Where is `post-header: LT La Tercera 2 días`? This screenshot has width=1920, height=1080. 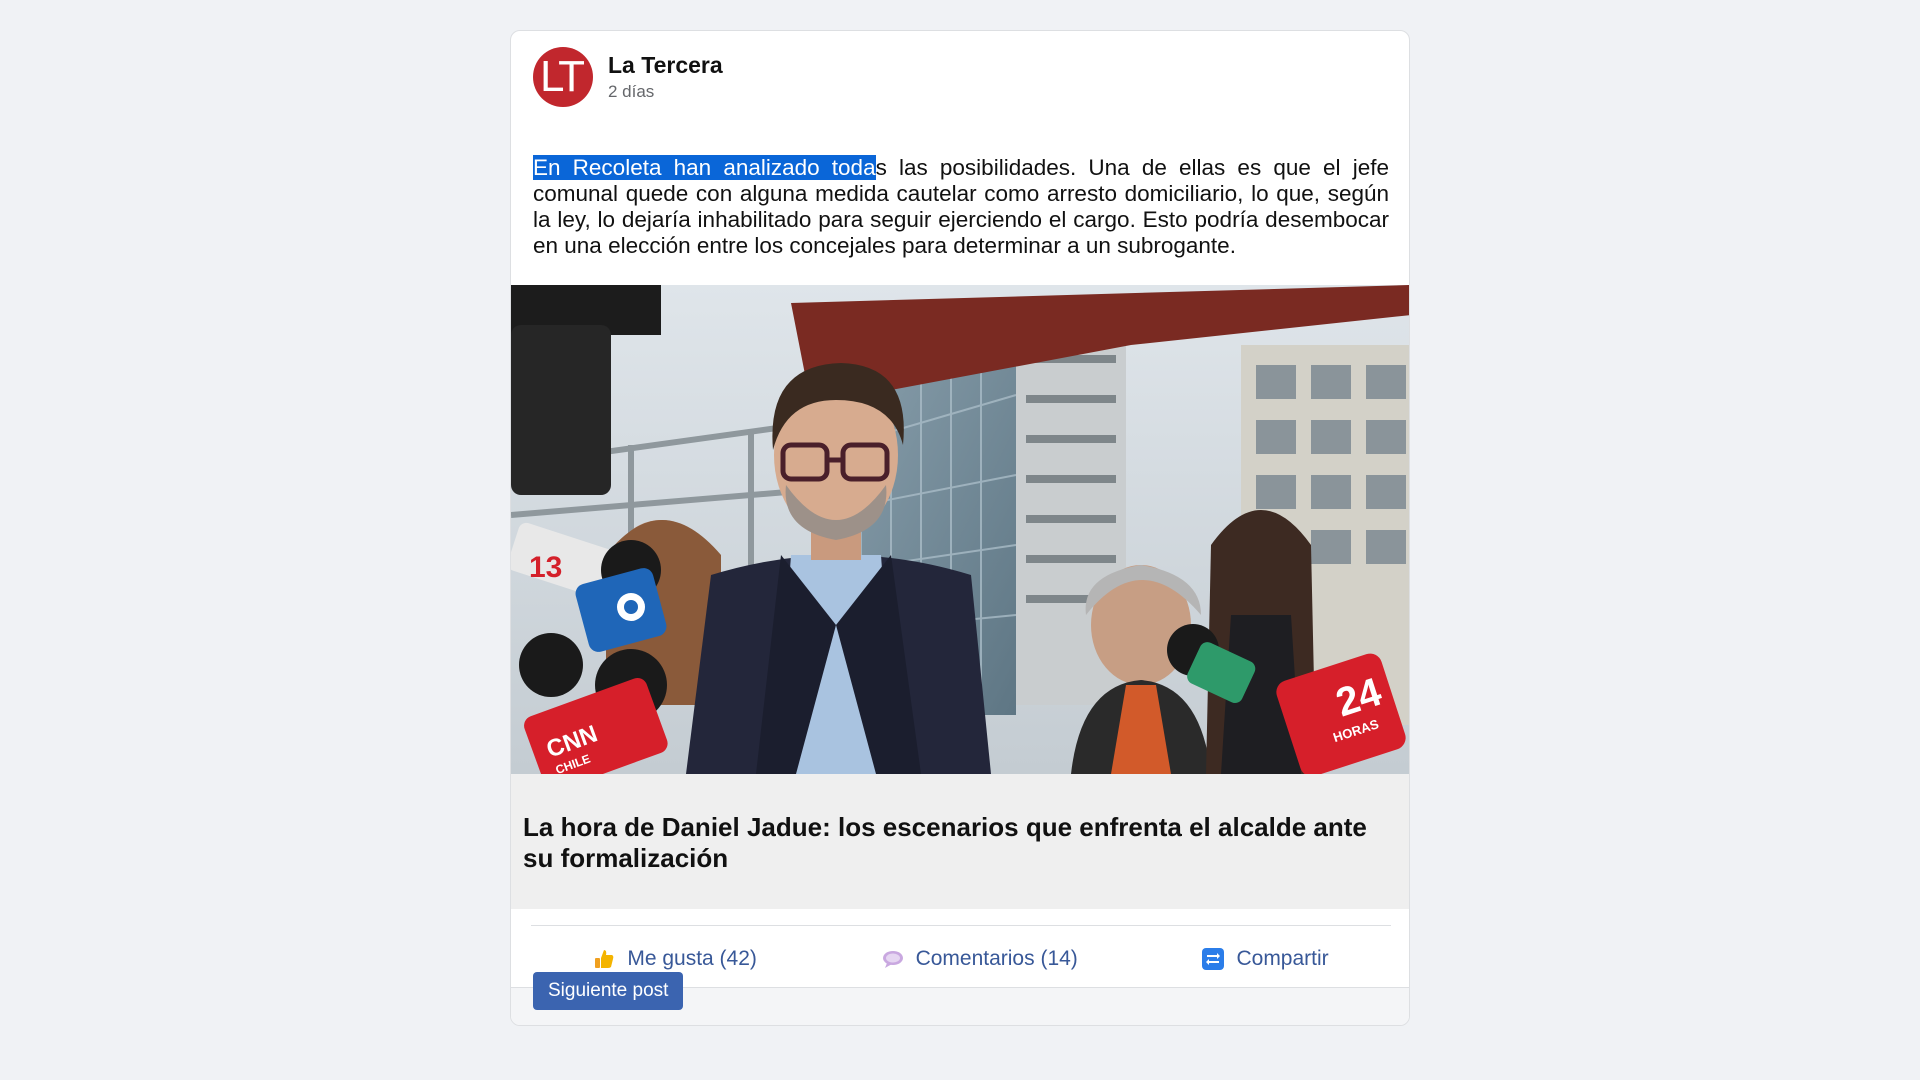 post-header: LT La Tercera 2 días is located at coordinates (628, 77).